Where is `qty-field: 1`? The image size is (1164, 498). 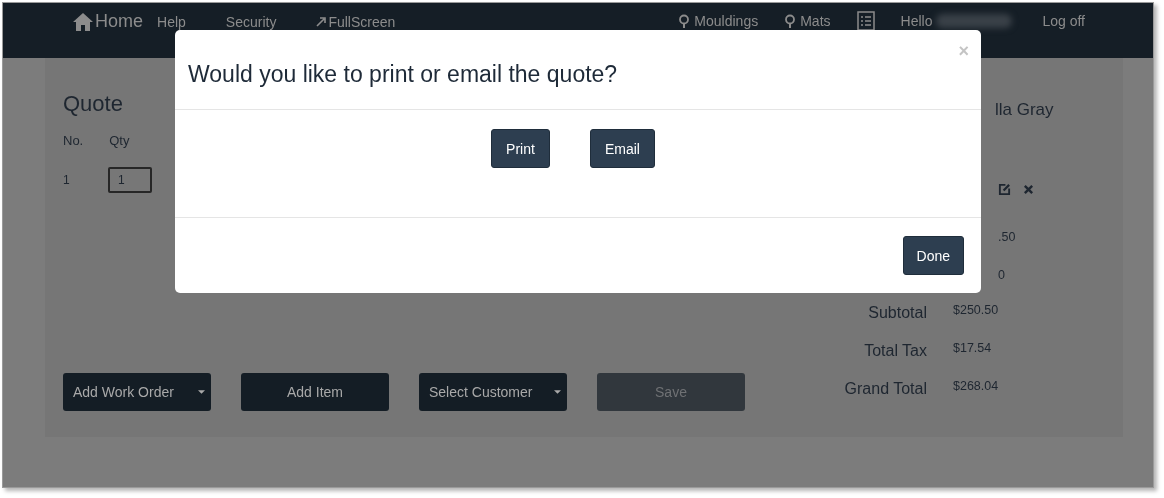
qty-field: 1 is located at coordinates (130, 180).